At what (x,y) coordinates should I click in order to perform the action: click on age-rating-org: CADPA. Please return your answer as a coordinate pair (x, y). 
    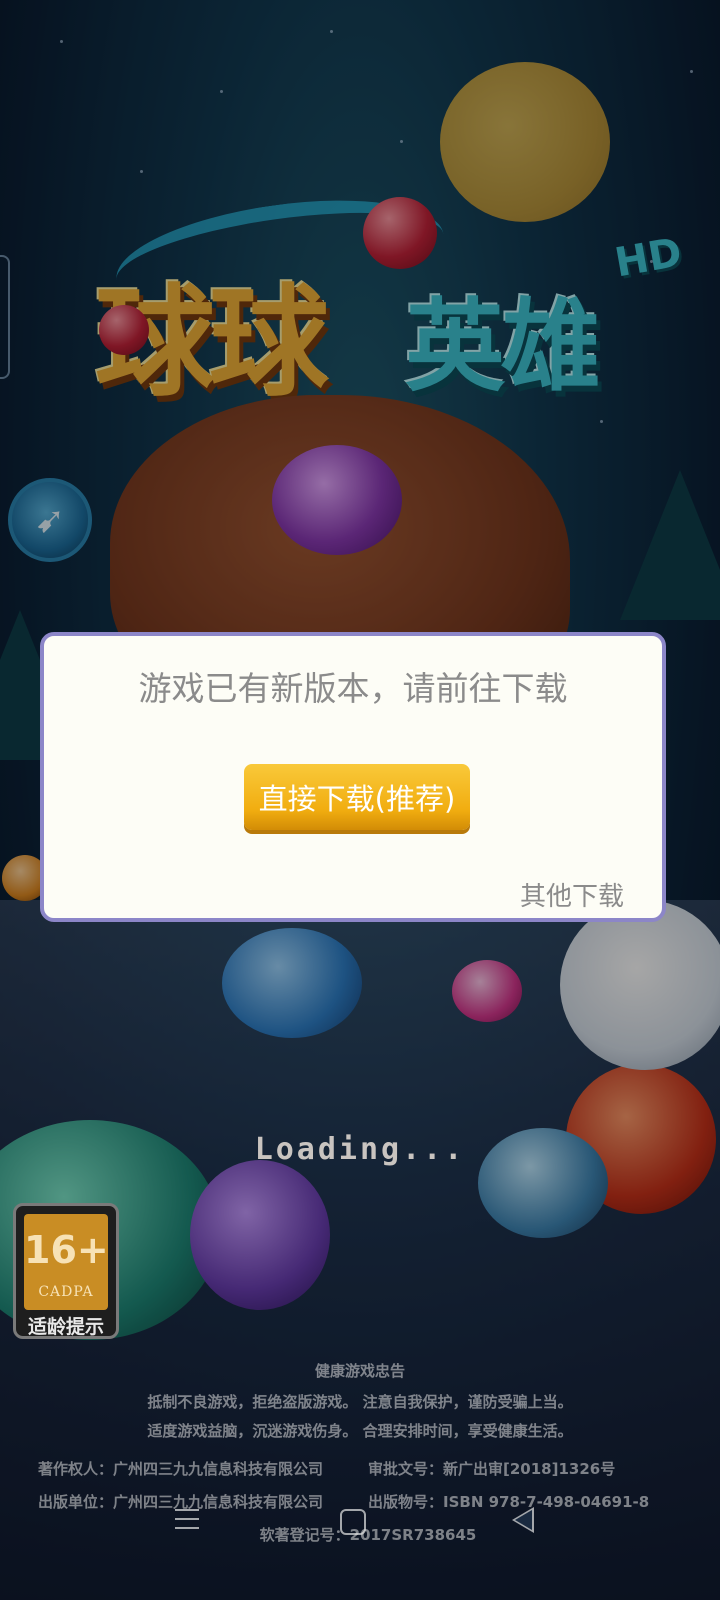
    Looking at the image, I should click on (66, 1292).